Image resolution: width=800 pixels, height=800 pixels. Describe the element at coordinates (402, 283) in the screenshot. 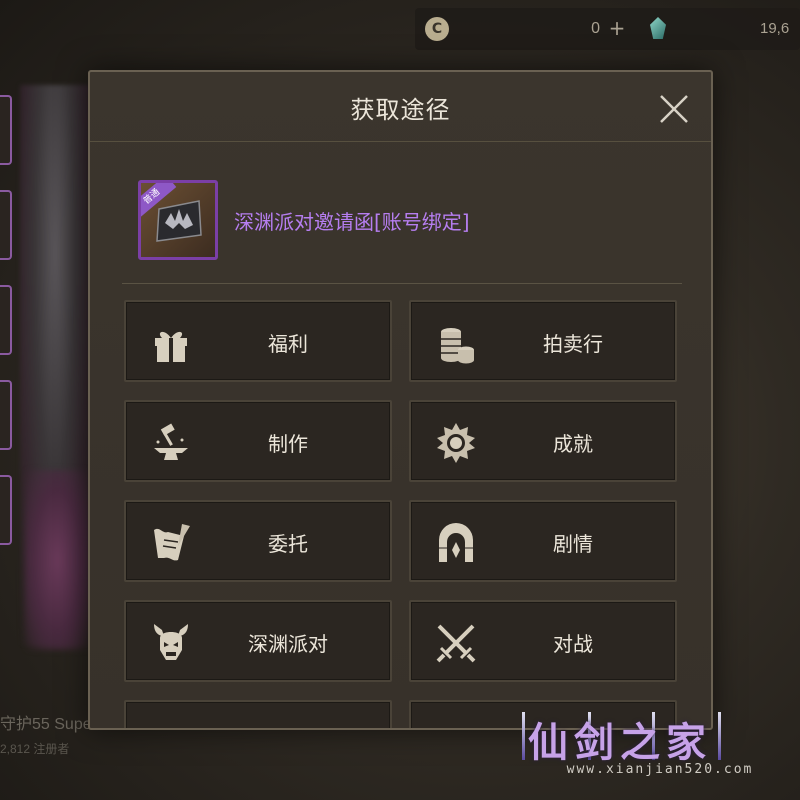

I see `divider` at that location.